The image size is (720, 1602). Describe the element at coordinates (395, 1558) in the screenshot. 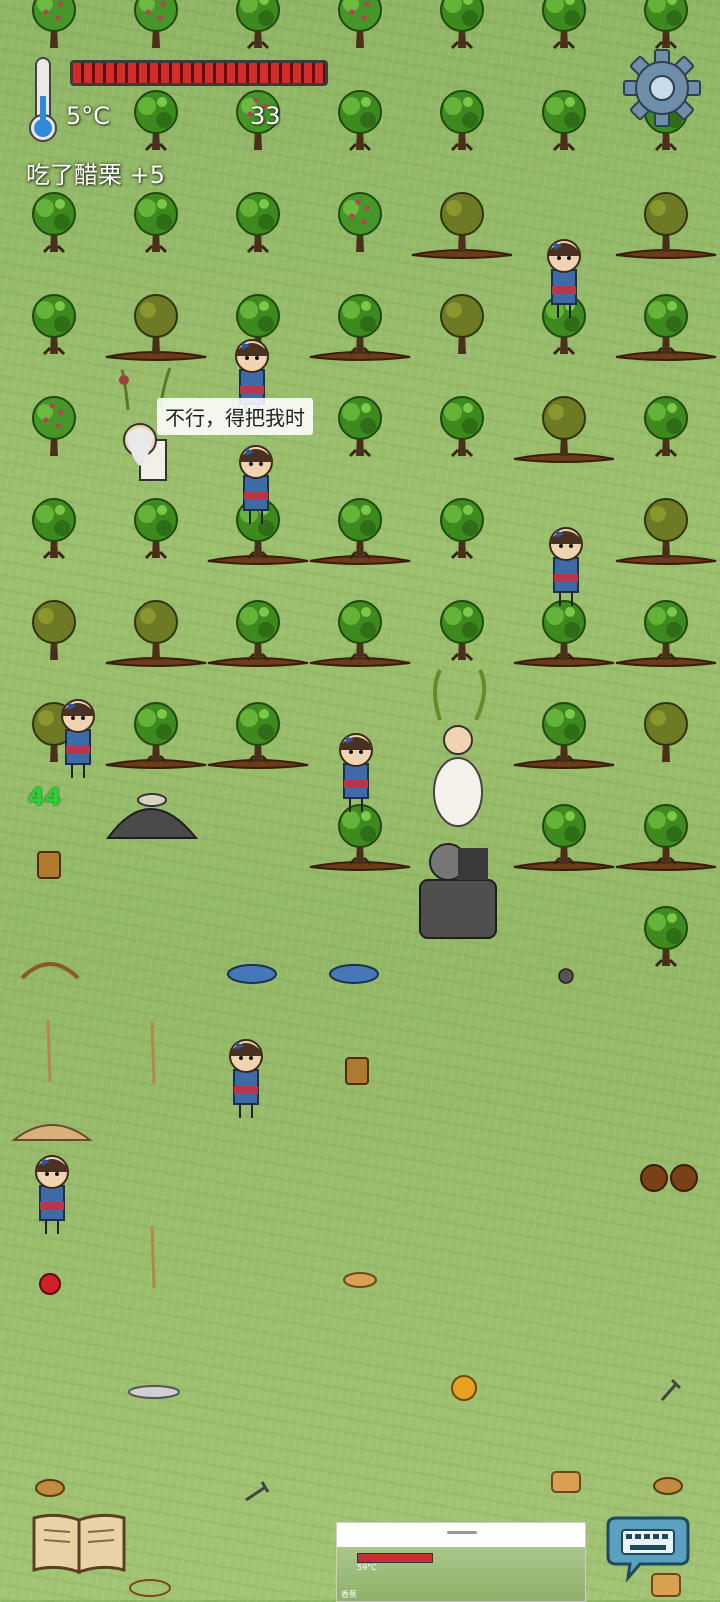

I see `preview-food-bar` at that location.